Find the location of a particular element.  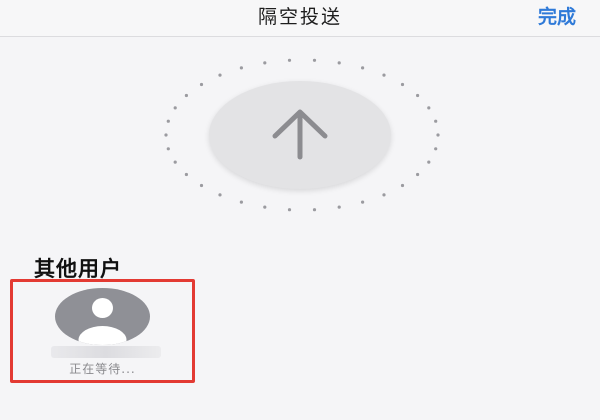

person-icon is located at coordinates (102, 321).